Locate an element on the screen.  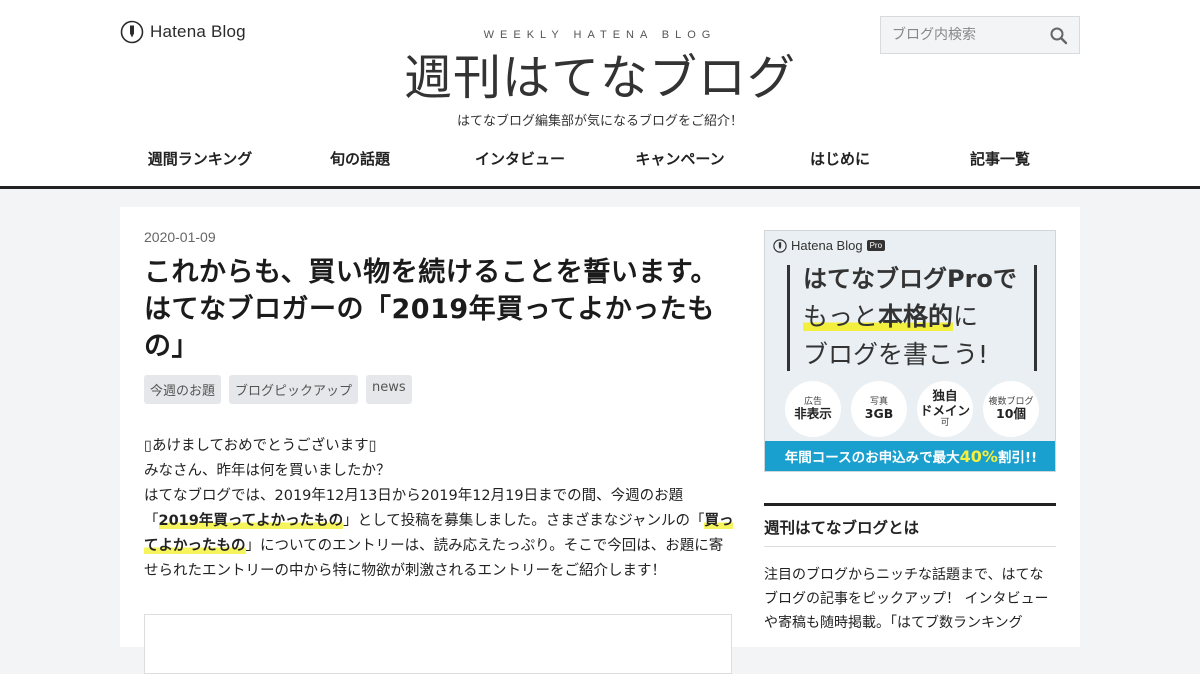
nav-item-interview: インタビュー is located at coordinates (520, 158).